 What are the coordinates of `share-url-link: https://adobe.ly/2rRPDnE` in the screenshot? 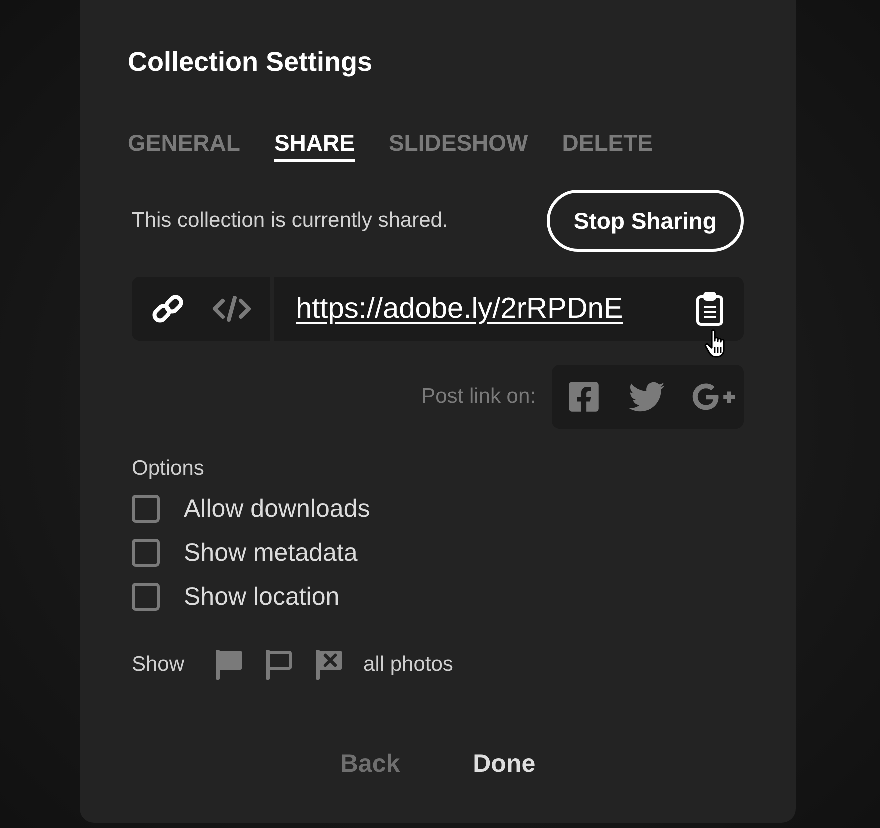 It's located at (460, 309).